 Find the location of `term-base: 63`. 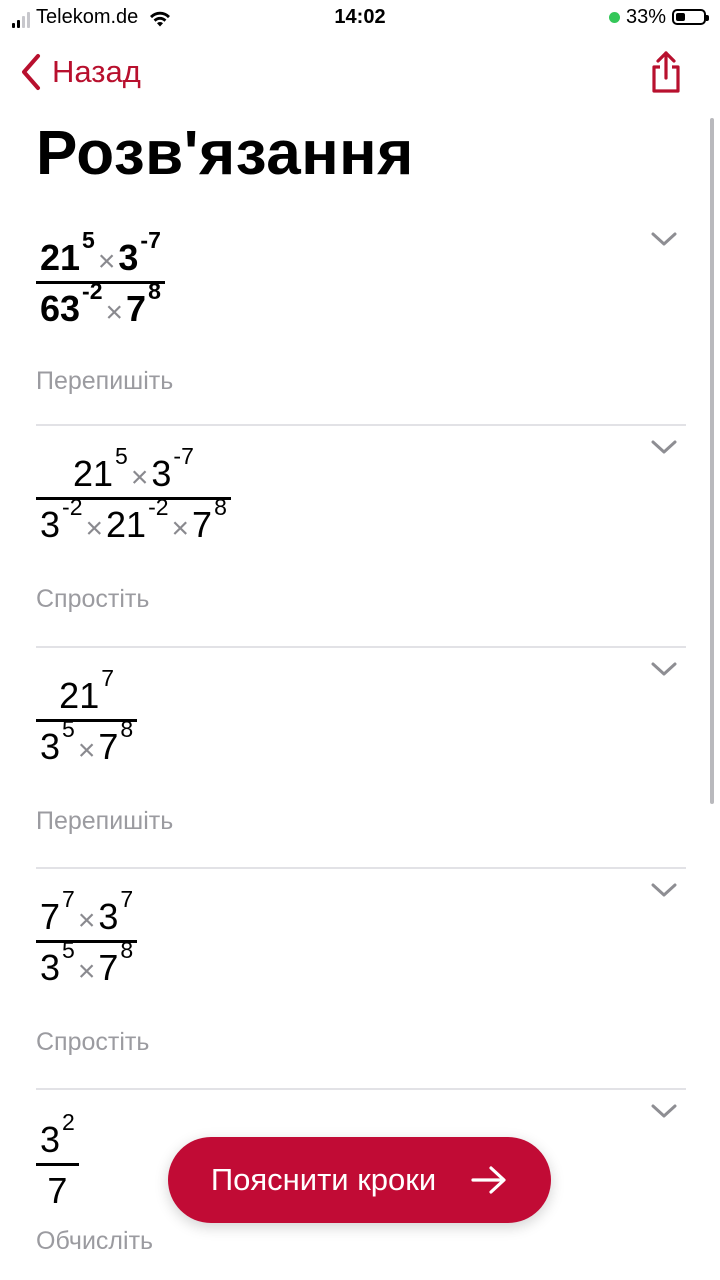

term-base: 63 is located at coordinates (60, 308).